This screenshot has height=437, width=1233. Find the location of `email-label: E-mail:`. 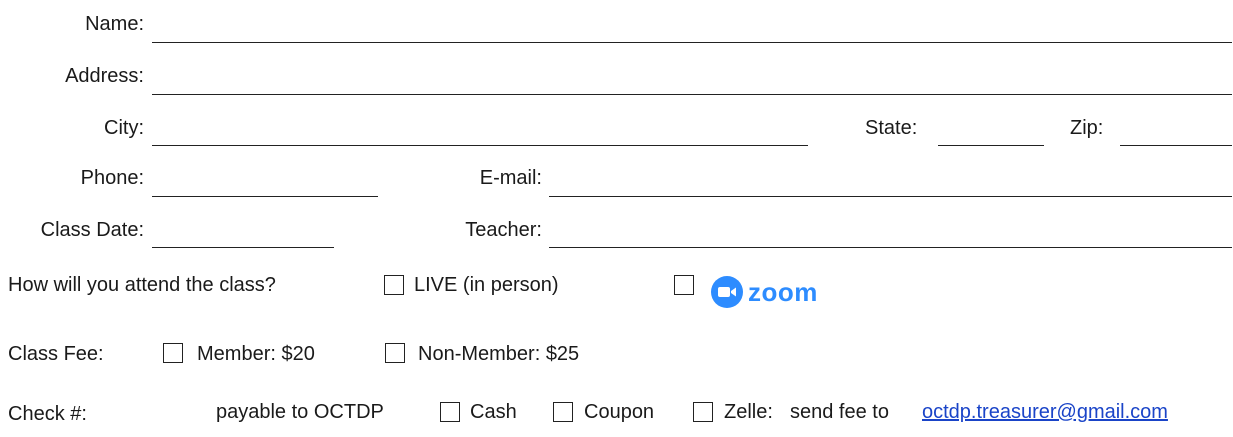

email-label: E-mail: is located at coordinates (510, 178).